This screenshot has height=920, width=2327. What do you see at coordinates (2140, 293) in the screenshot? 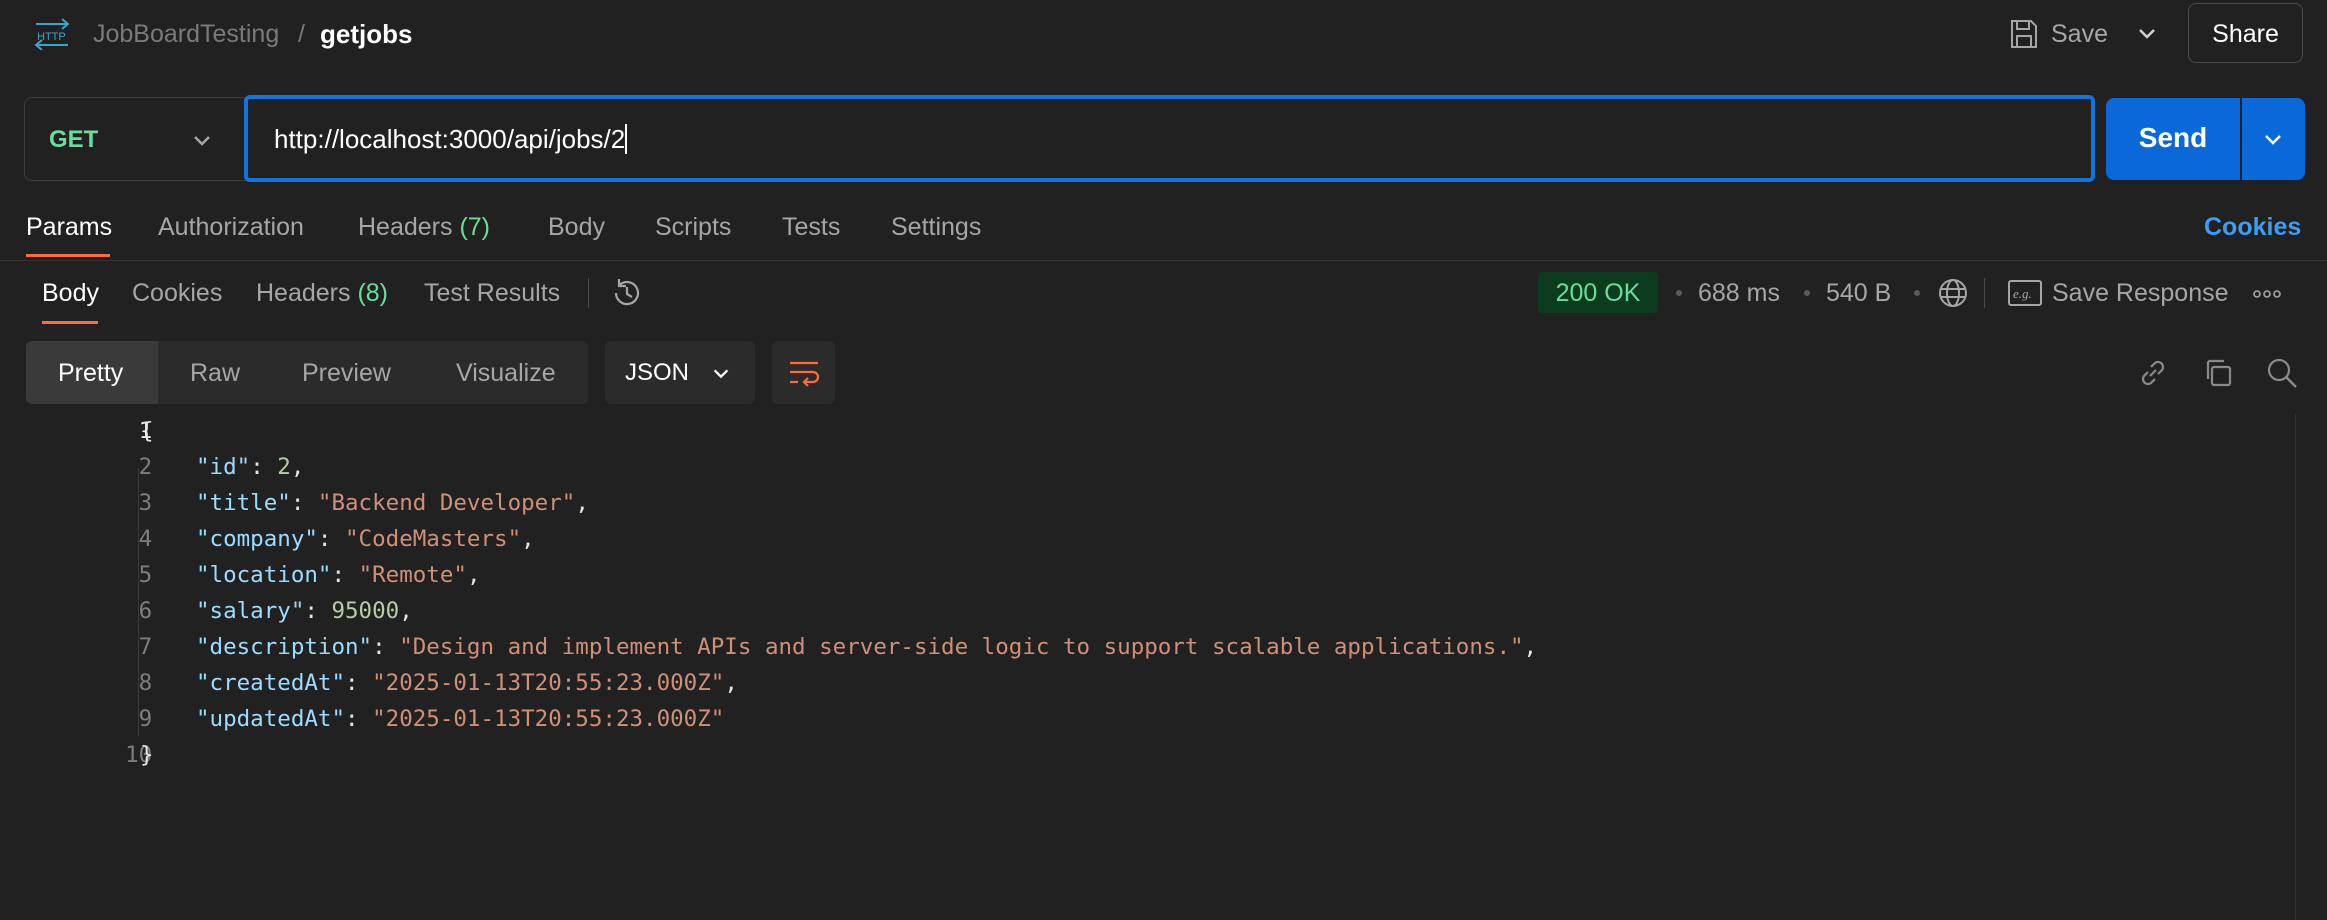
I see `save-response-button: Save Response` at bounding box center [2140, 293].